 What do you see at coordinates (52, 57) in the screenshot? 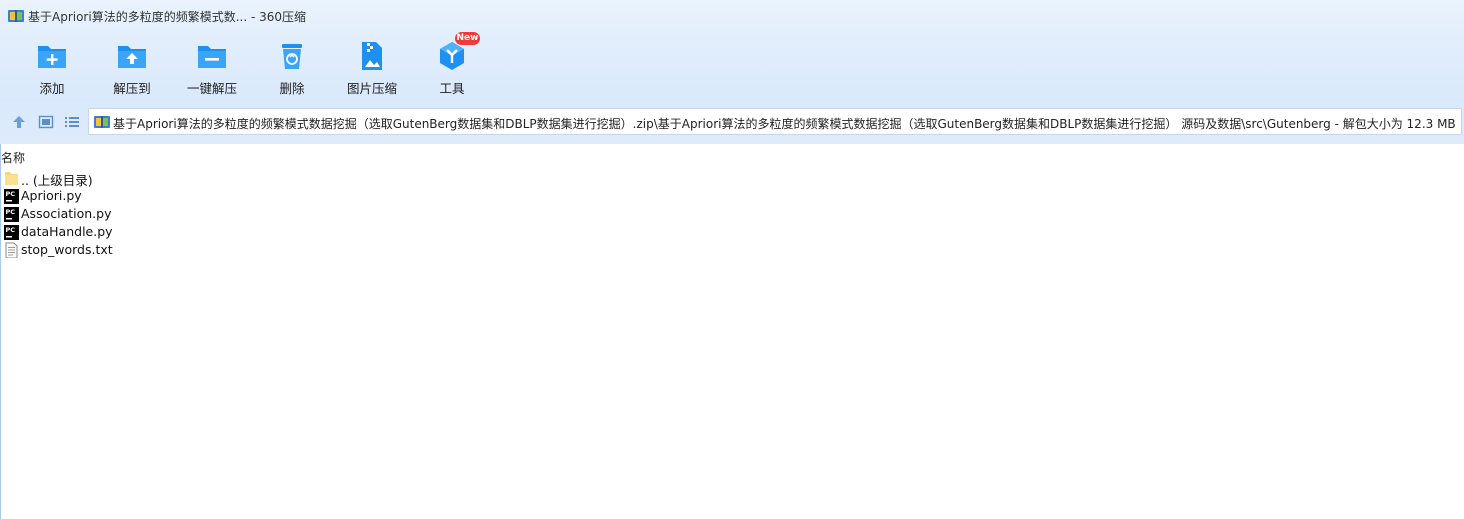
I see `add-folder-icon` at bounding box center [52, 57].